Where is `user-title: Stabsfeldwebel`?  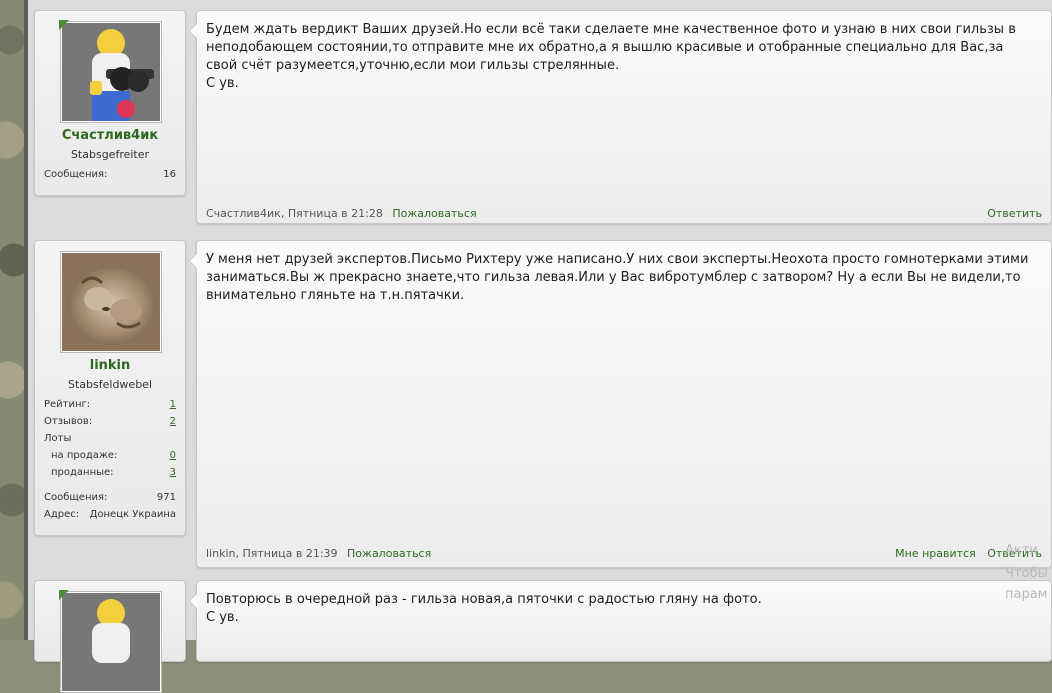 user-title: Stabsfeldwebel is located at coordinates (110, 384).